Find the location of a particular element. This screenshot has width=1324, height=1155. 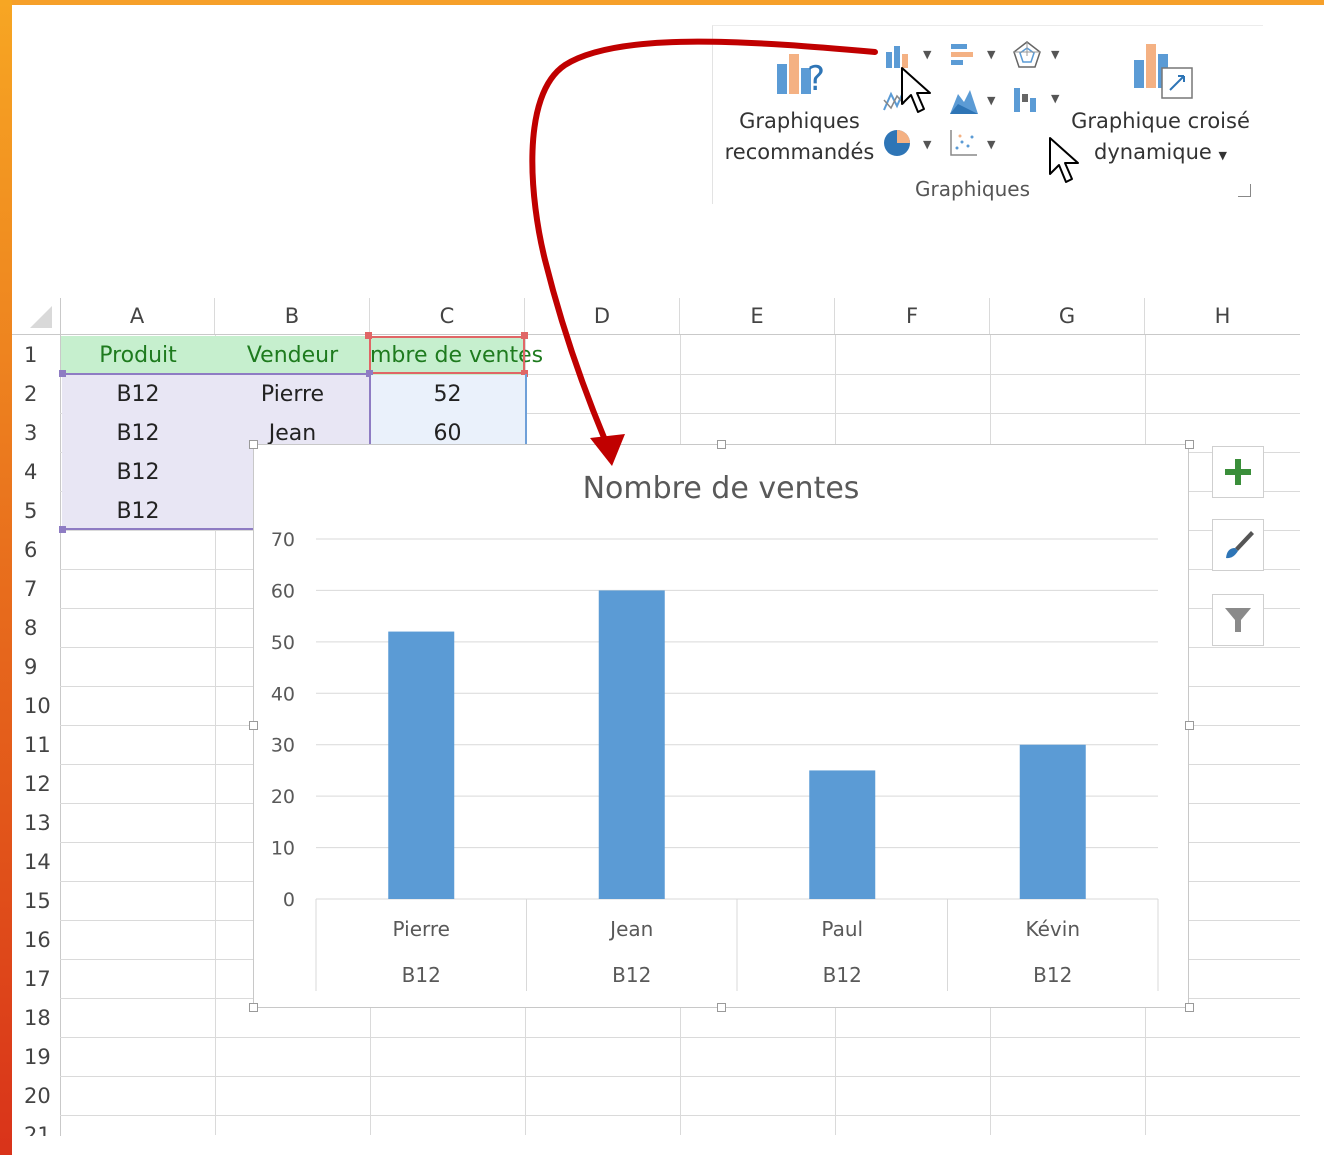

cell-a5: B12 is located at coordinates (138, 511).